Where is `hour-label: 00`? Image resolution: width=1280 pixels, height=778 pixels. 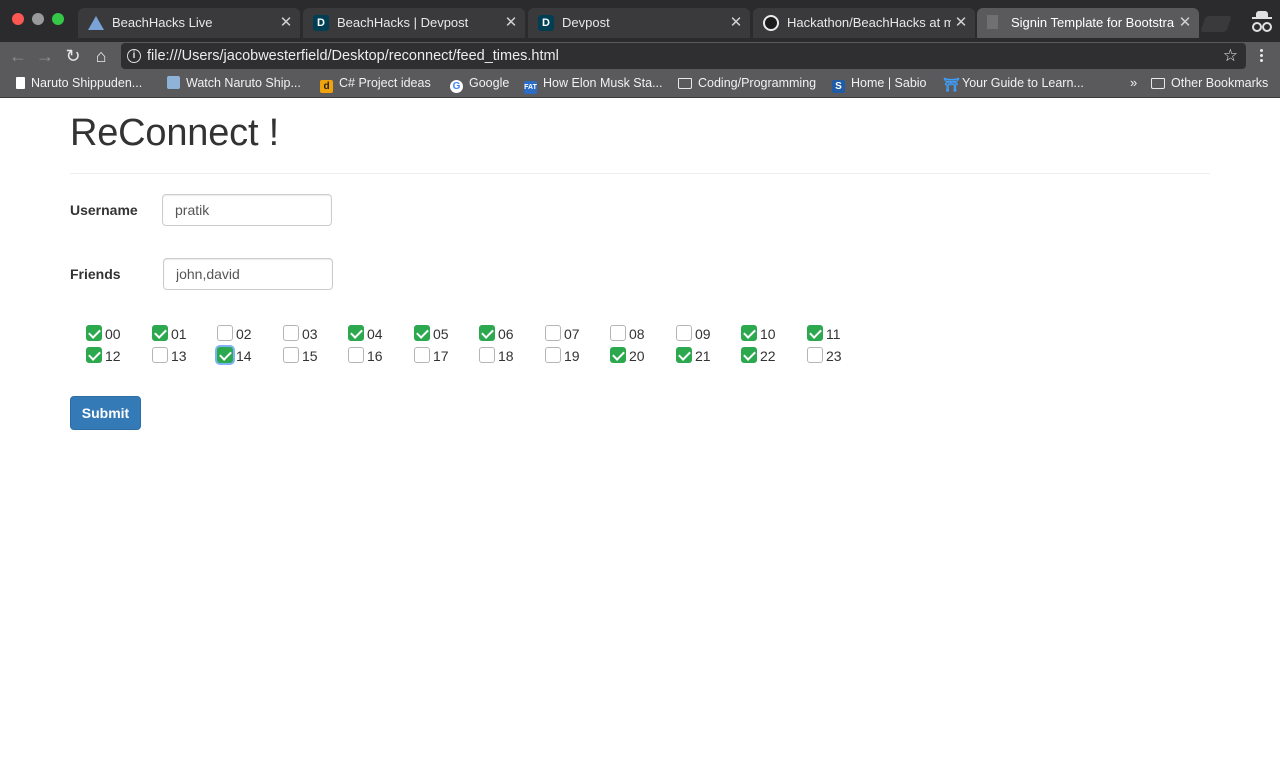
hour-label: 00 is located at coordinates (113, 334).